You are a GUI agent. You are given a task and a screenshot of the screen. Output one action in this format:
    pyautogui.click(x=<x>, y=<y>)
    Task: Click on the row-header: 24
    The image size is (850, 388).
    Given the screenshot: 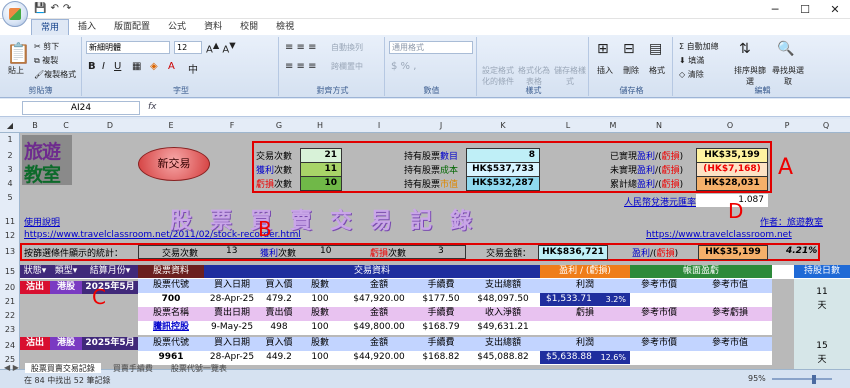 What is the action you would take?
    pyautogui.click(x=10, y=345)
    